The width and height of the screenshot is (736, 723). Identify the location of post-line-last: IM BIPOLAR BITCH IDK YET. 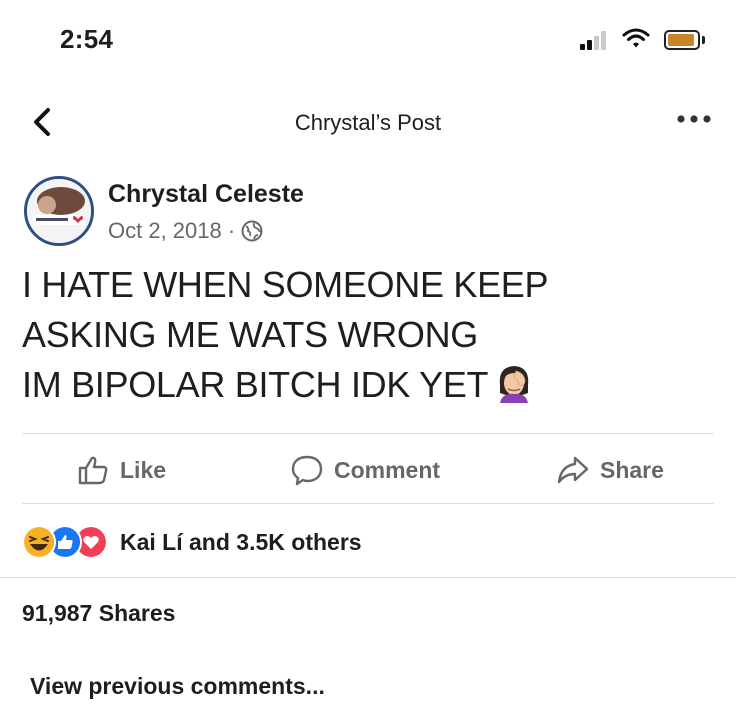
(362, 385).